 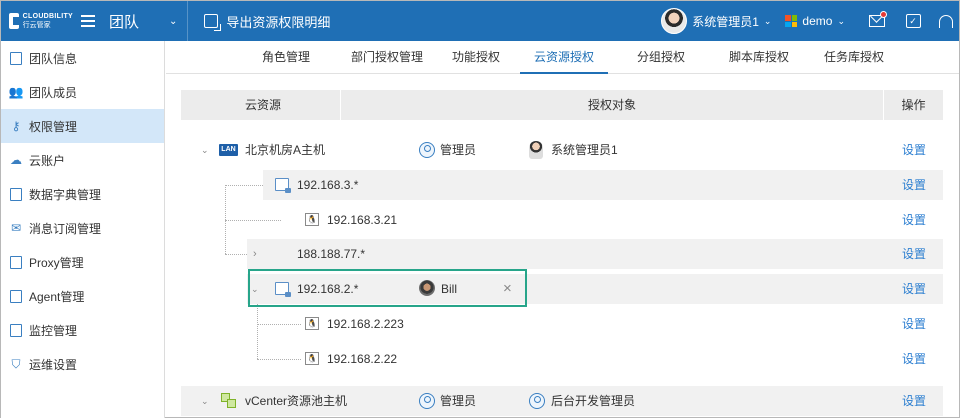 I want to click on sidebar-item-permission-management: ⚷ 权限管理, so click(x=82, y=126).